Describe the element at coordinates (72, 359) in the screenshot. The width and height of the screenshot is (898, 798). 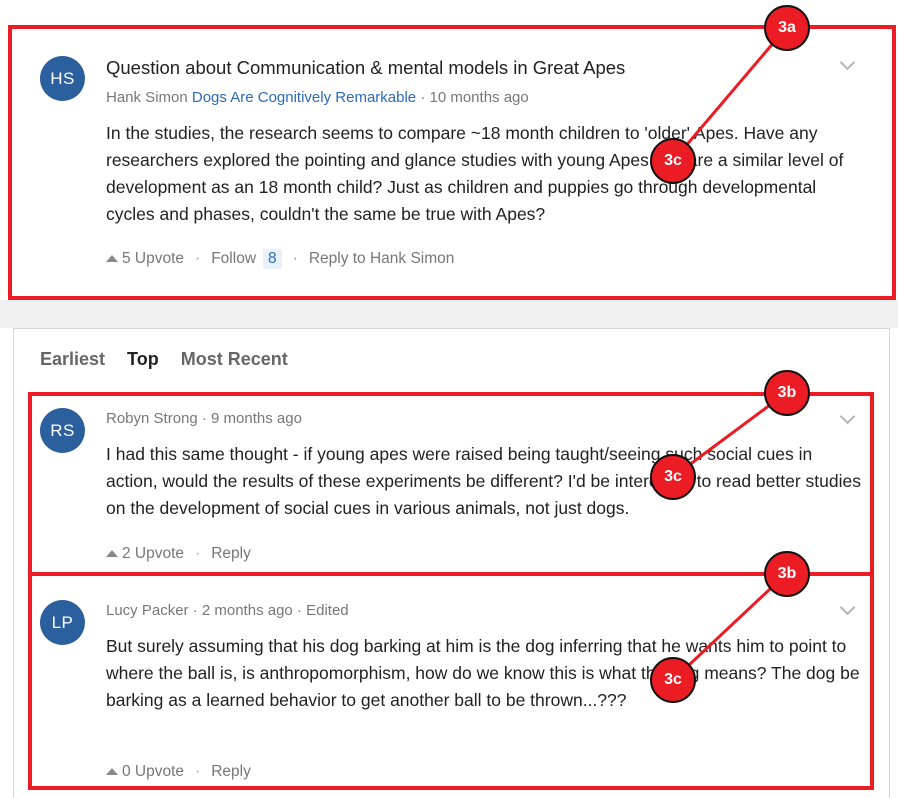
I see `tab-earliest: Earliest` at that location.